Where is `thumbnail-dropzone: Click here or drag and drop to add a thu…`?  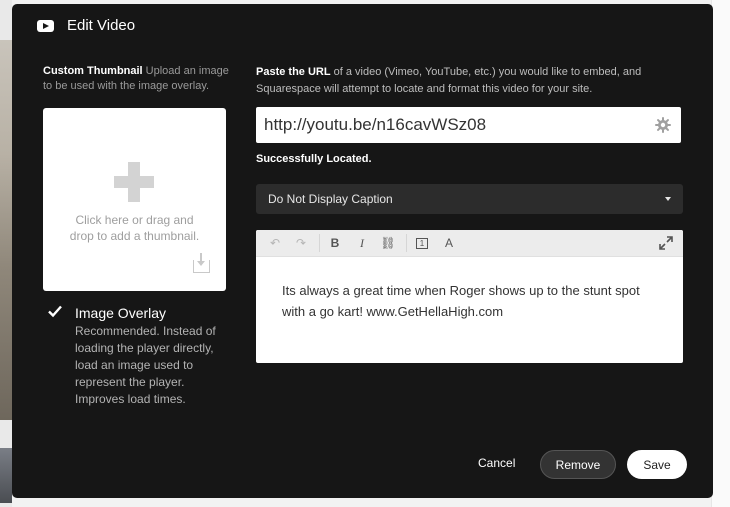
thumbnail-dropzone: Click here or drag and drop to add a thu… is located at coordinates (134, 199).